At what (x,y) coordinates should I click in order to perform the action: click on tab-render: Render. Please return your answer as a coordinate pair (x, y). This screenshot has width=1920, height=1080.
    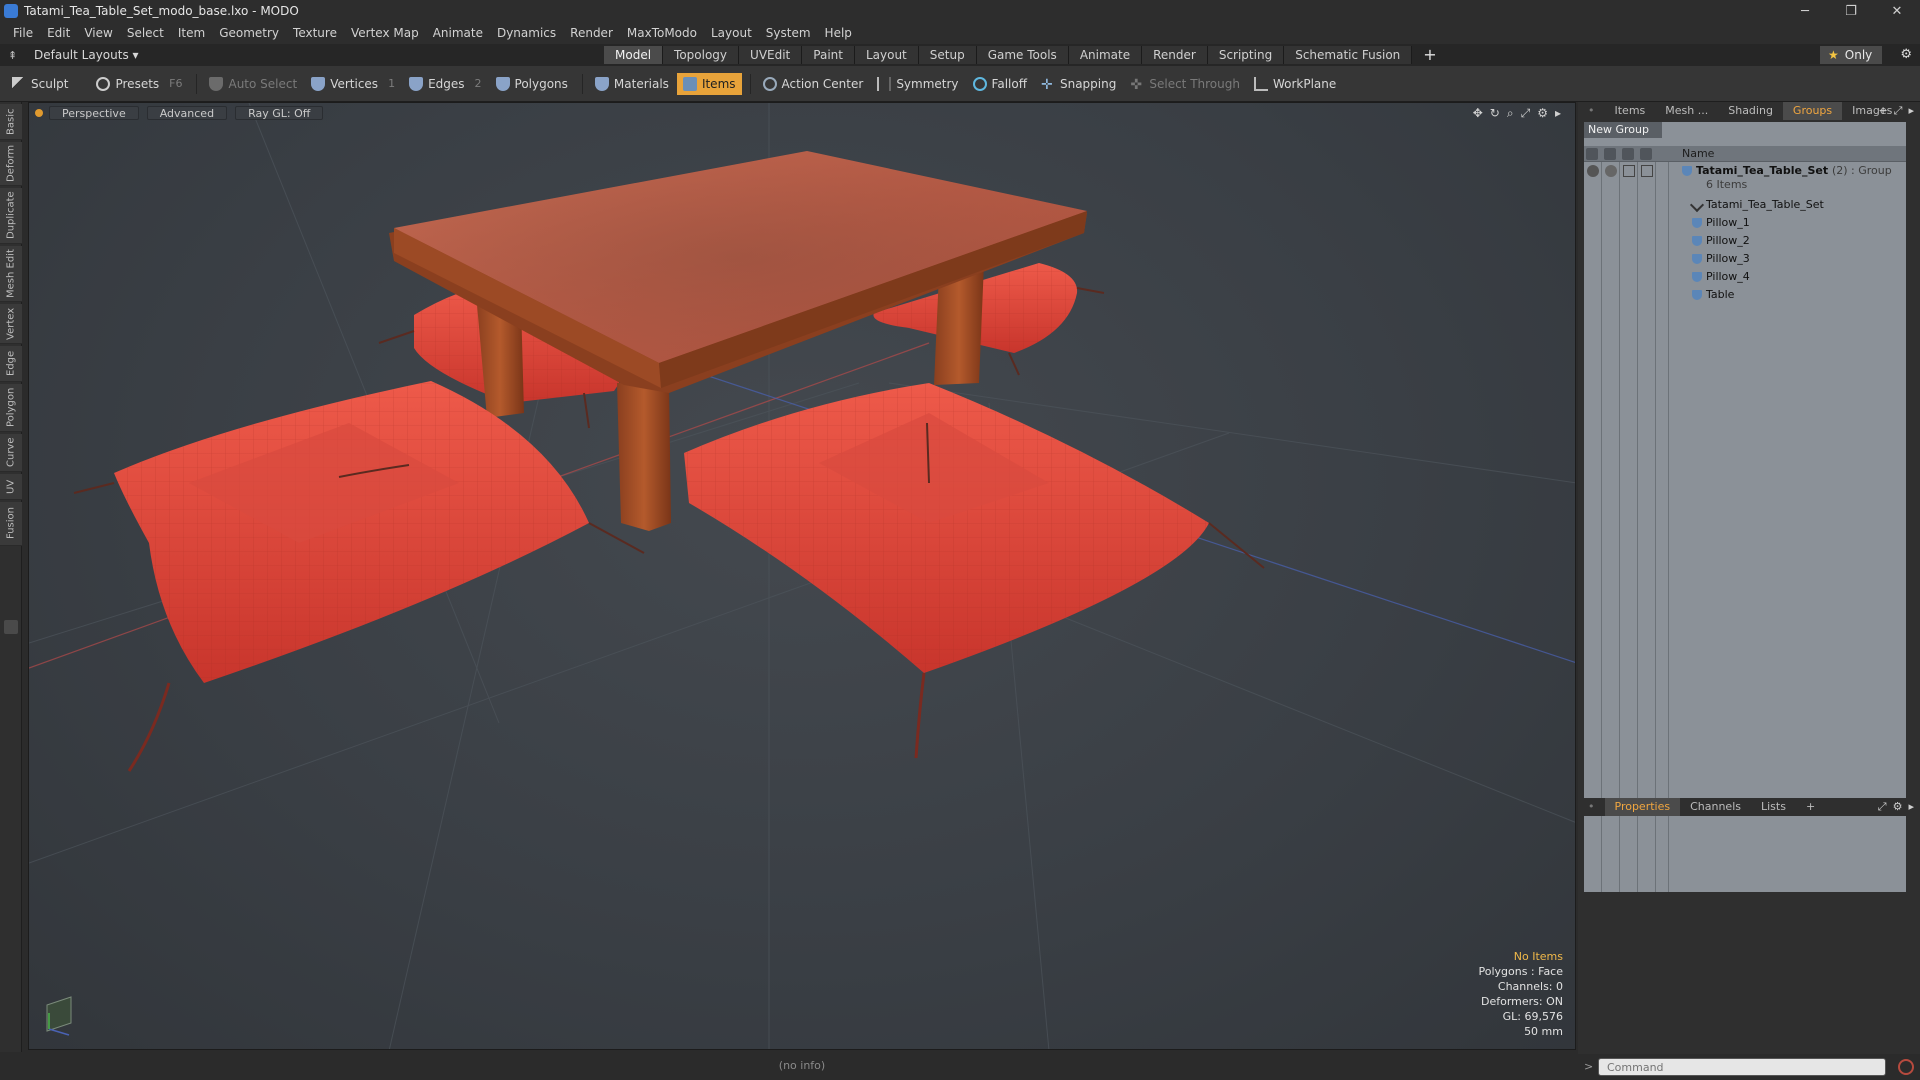
    Looking at the image, I should click on (1175, 55).